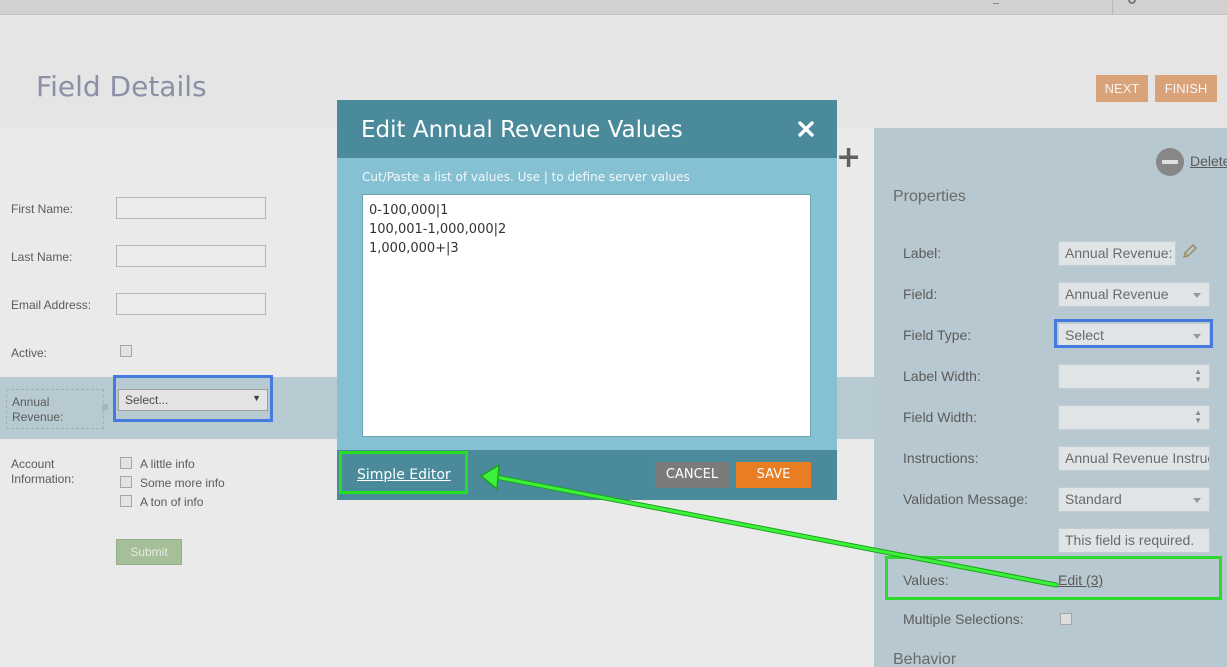 The width and height of the screenshot is (1227, 667). What do you see at coordinates (773, 475) in the screenshot?
I see `save-button: SAVE` at bounding box center [773, 475].